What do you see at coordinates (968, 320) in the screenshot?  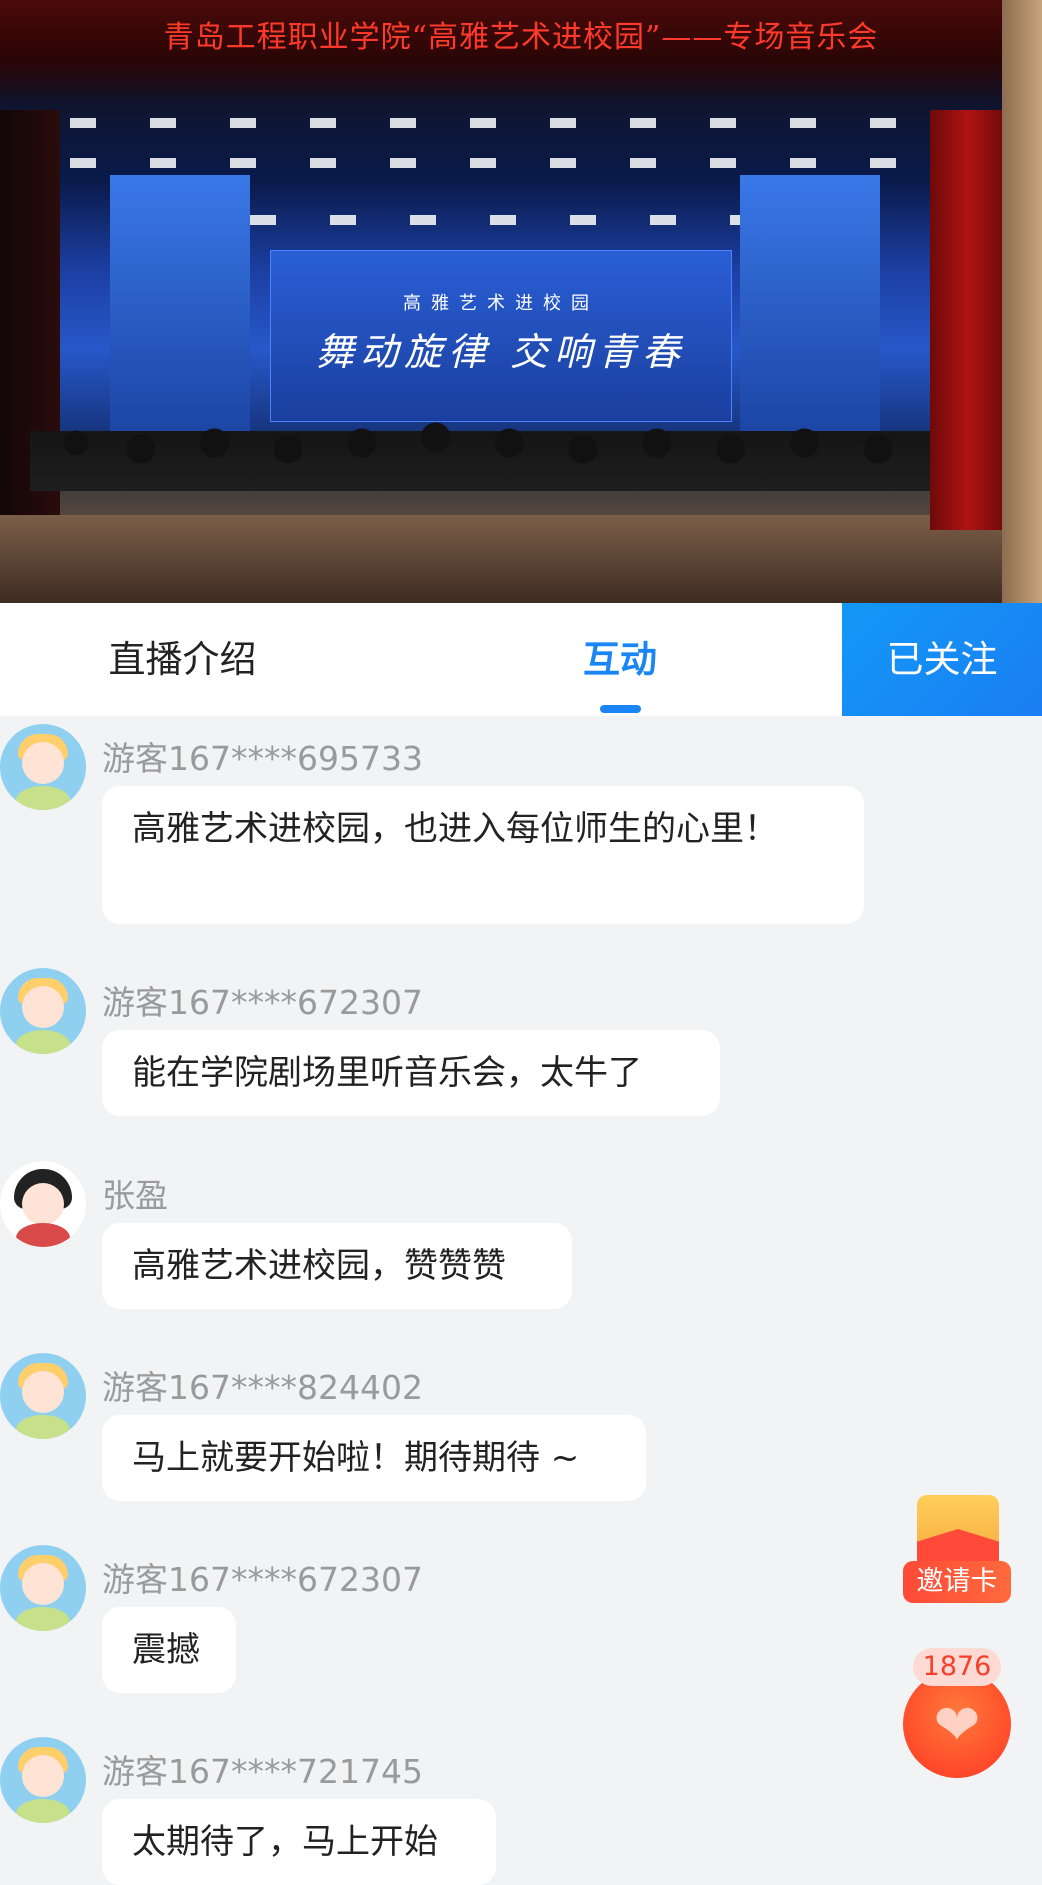 I see `stage-curtain-right` at bounding box center [968, 320].